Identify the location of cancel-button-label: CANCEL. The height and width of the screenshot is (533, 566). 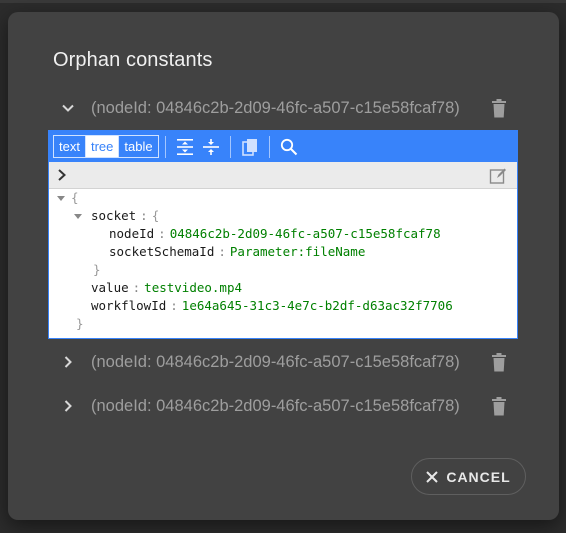
(478, 476).